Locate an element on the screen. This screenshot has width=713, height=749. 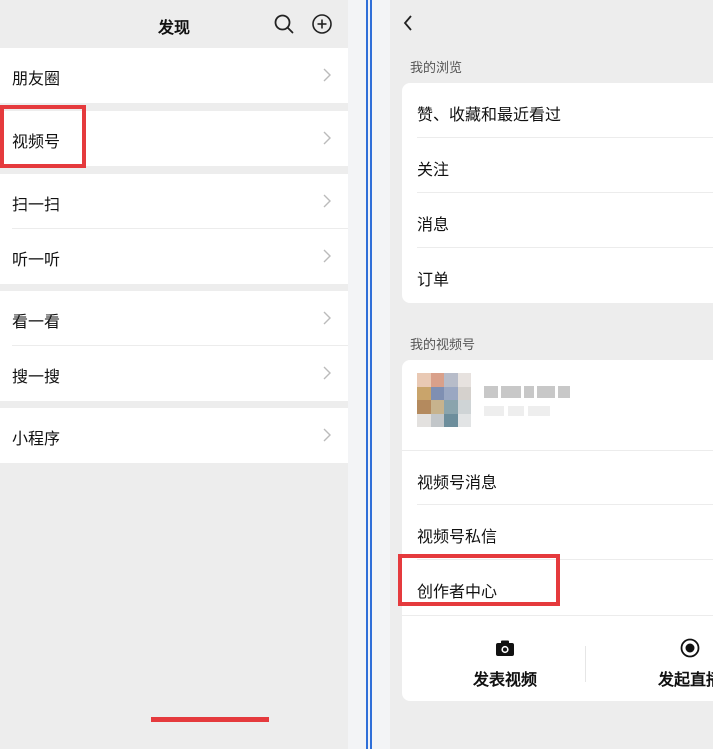
menu-item-label: 听一听 is located at coordinates (36, 259).